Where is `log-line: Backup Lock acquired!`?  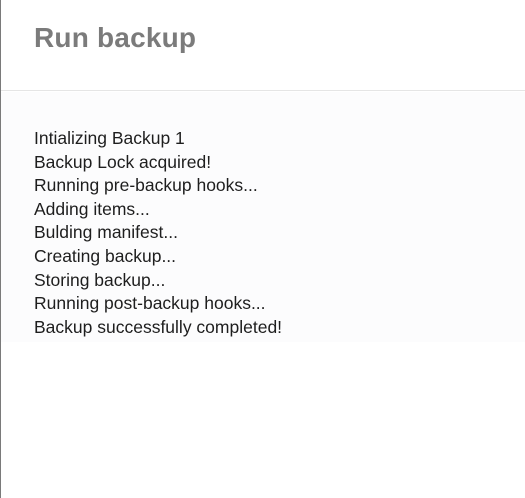
log-line: Backup Lock acquired! is located at coordinates (123, 161).